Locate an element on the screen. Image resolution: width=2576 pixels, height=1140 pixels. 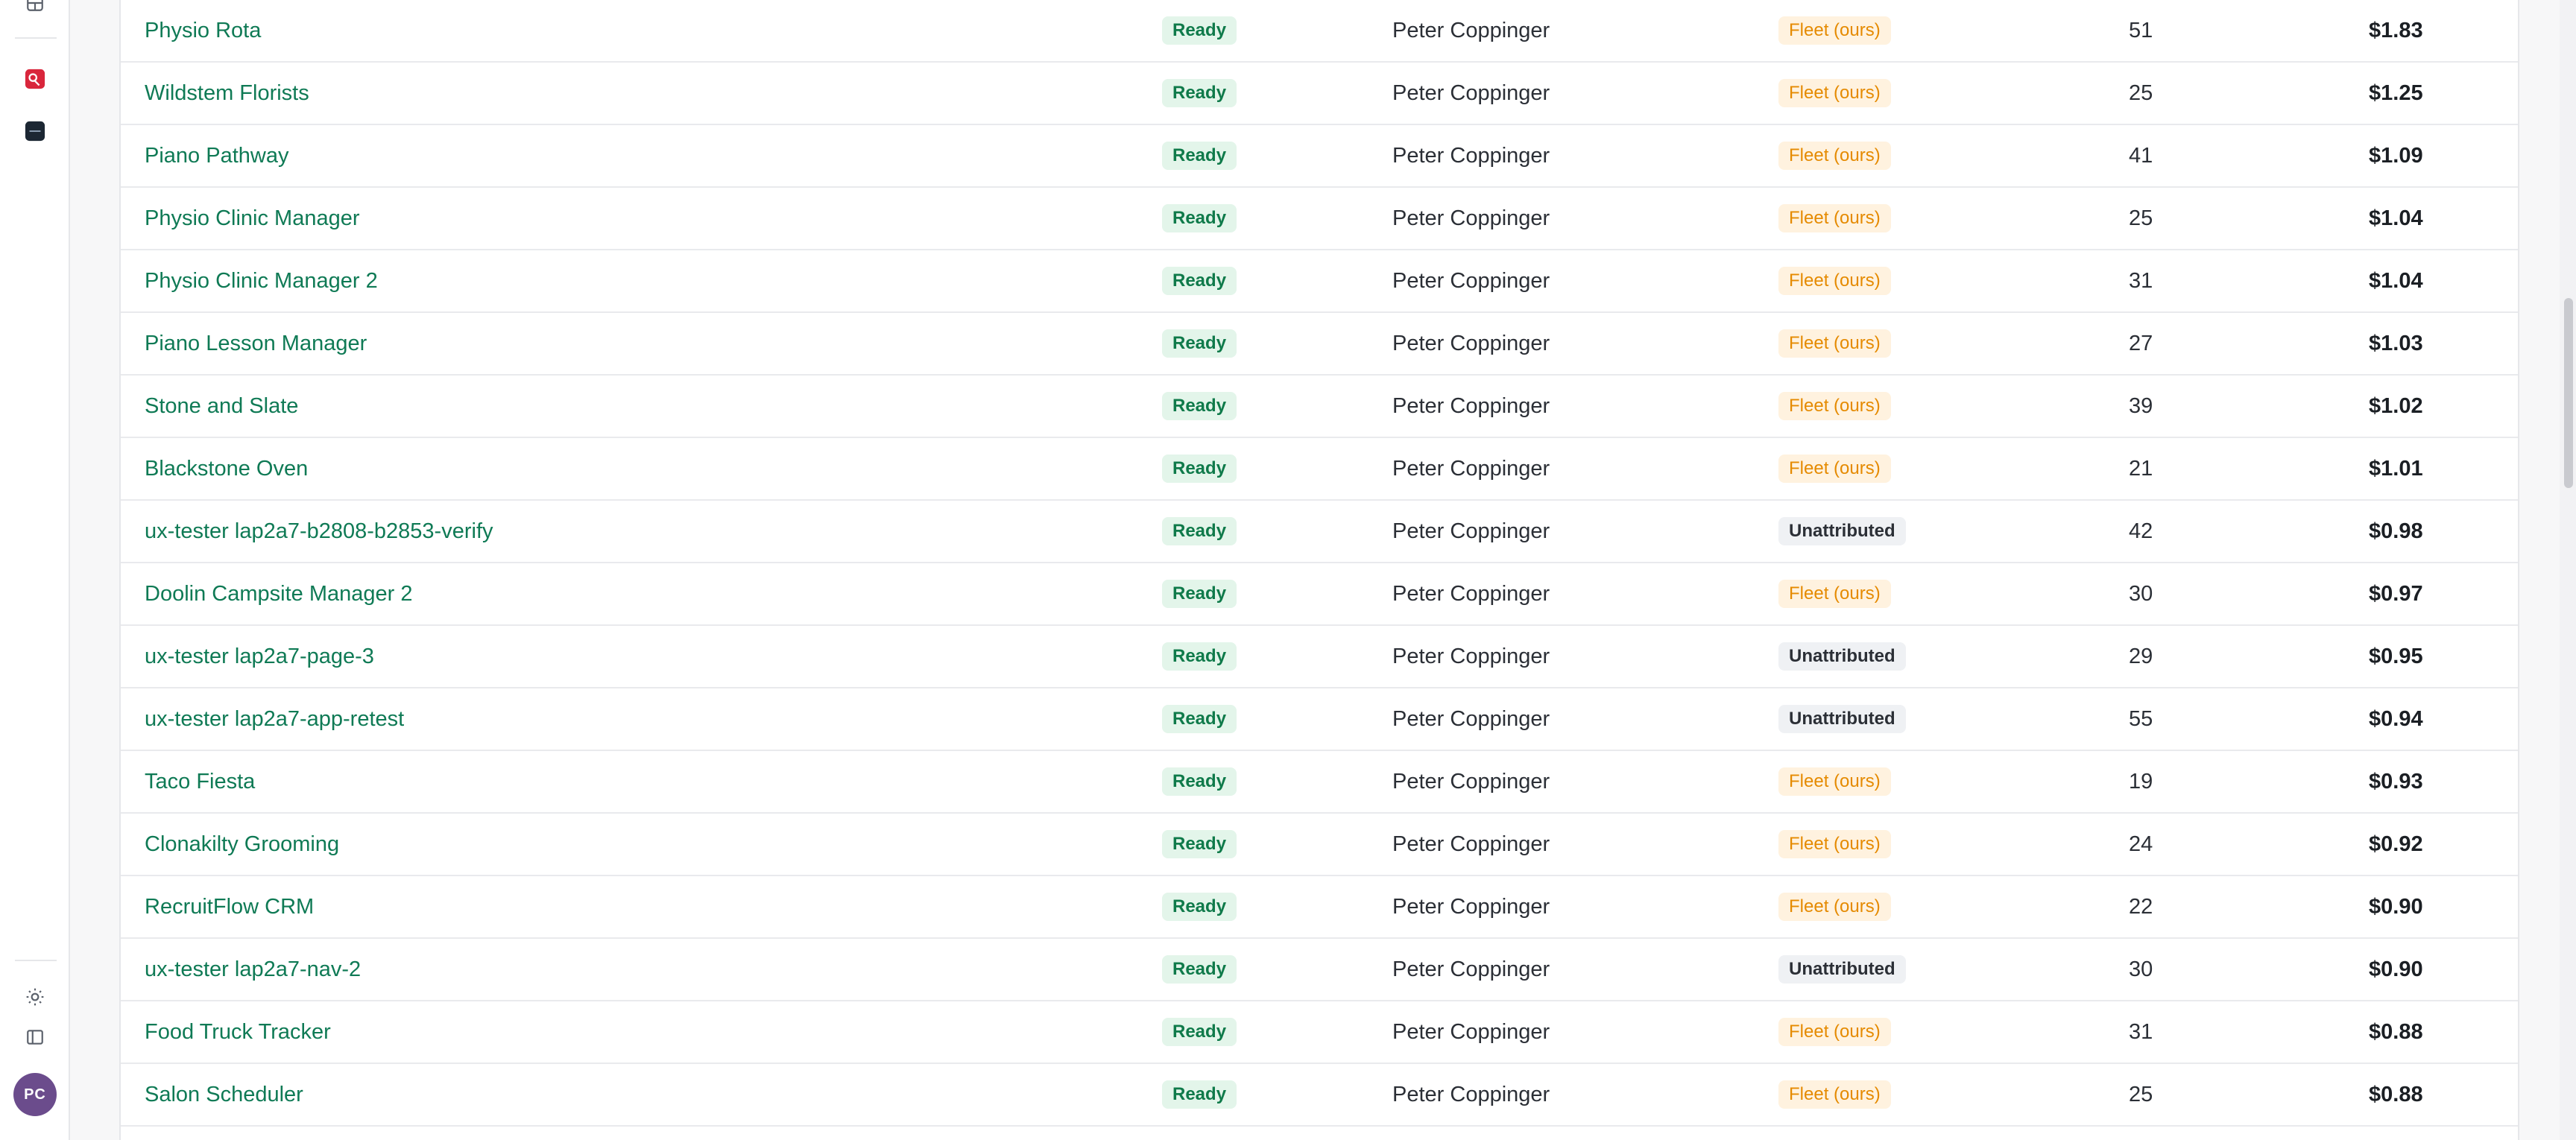
app-name-link: Physio Clinic Manager is located at coordinates (252, 218).